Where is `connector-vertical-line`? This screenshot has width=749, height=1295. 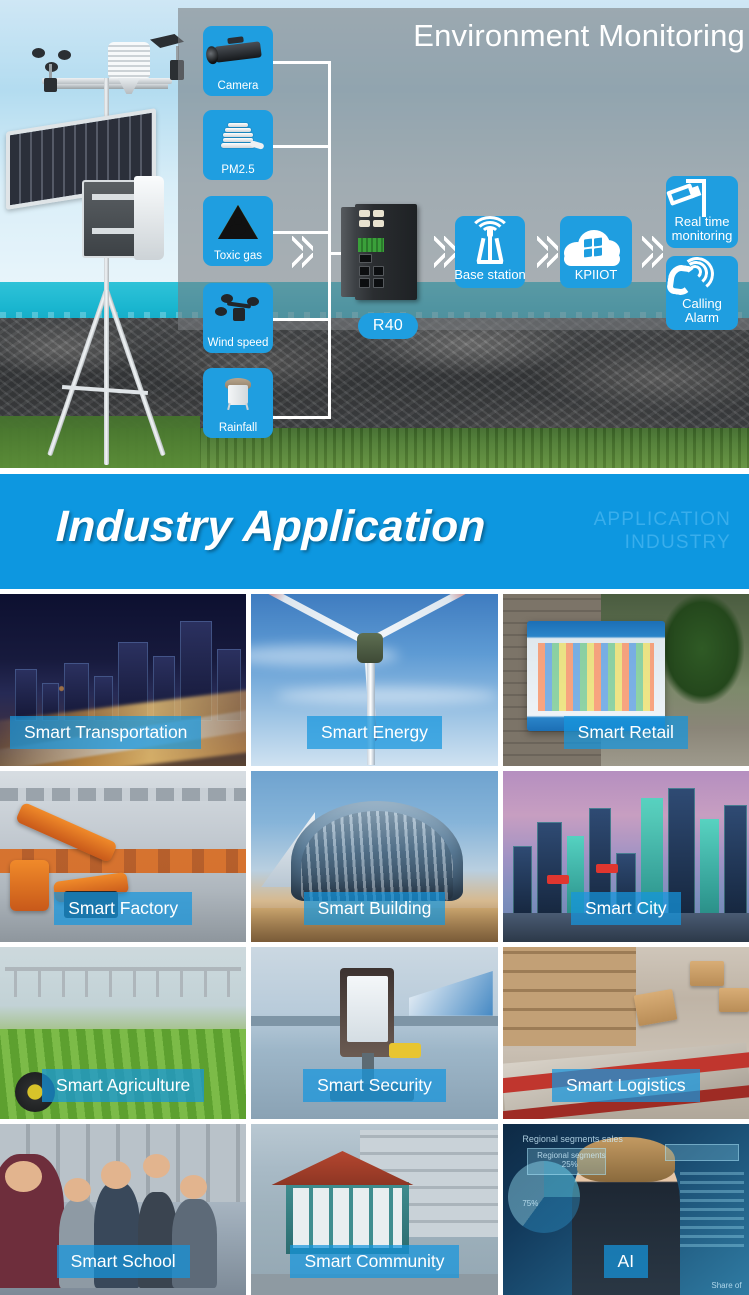 connector-vertical-line is located at coordinates (329, 240).